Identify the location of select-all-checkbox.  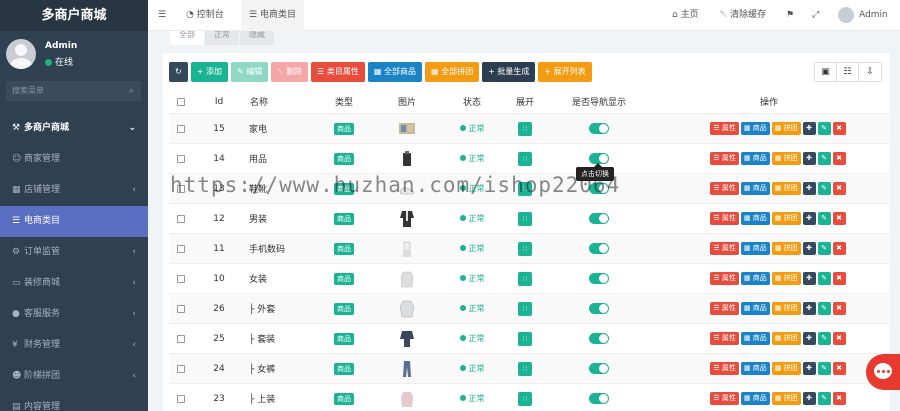
(181, 101).